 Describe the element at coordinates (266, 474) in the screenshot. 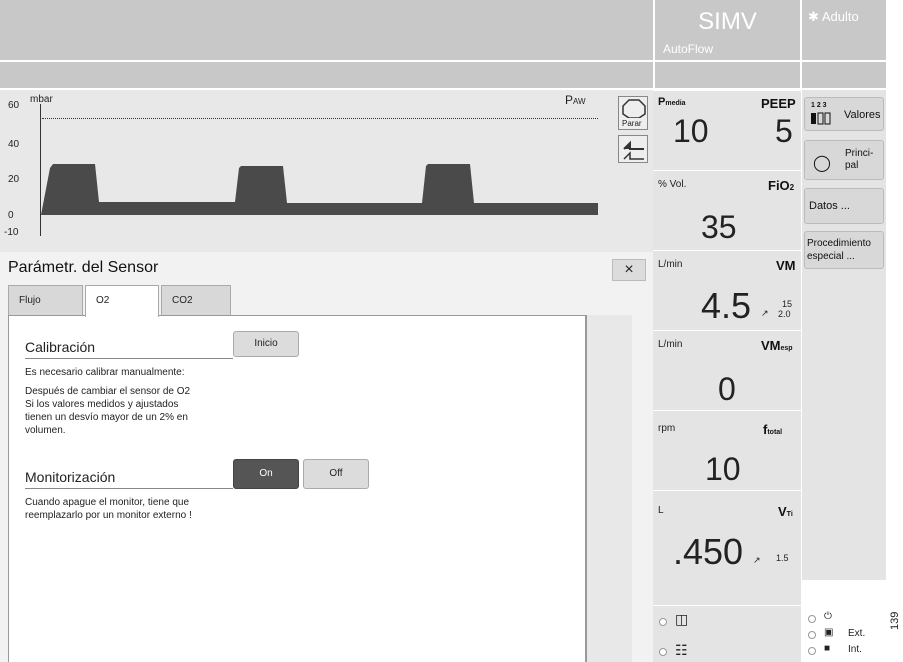

I see `monitor-on-button: On` at that location.